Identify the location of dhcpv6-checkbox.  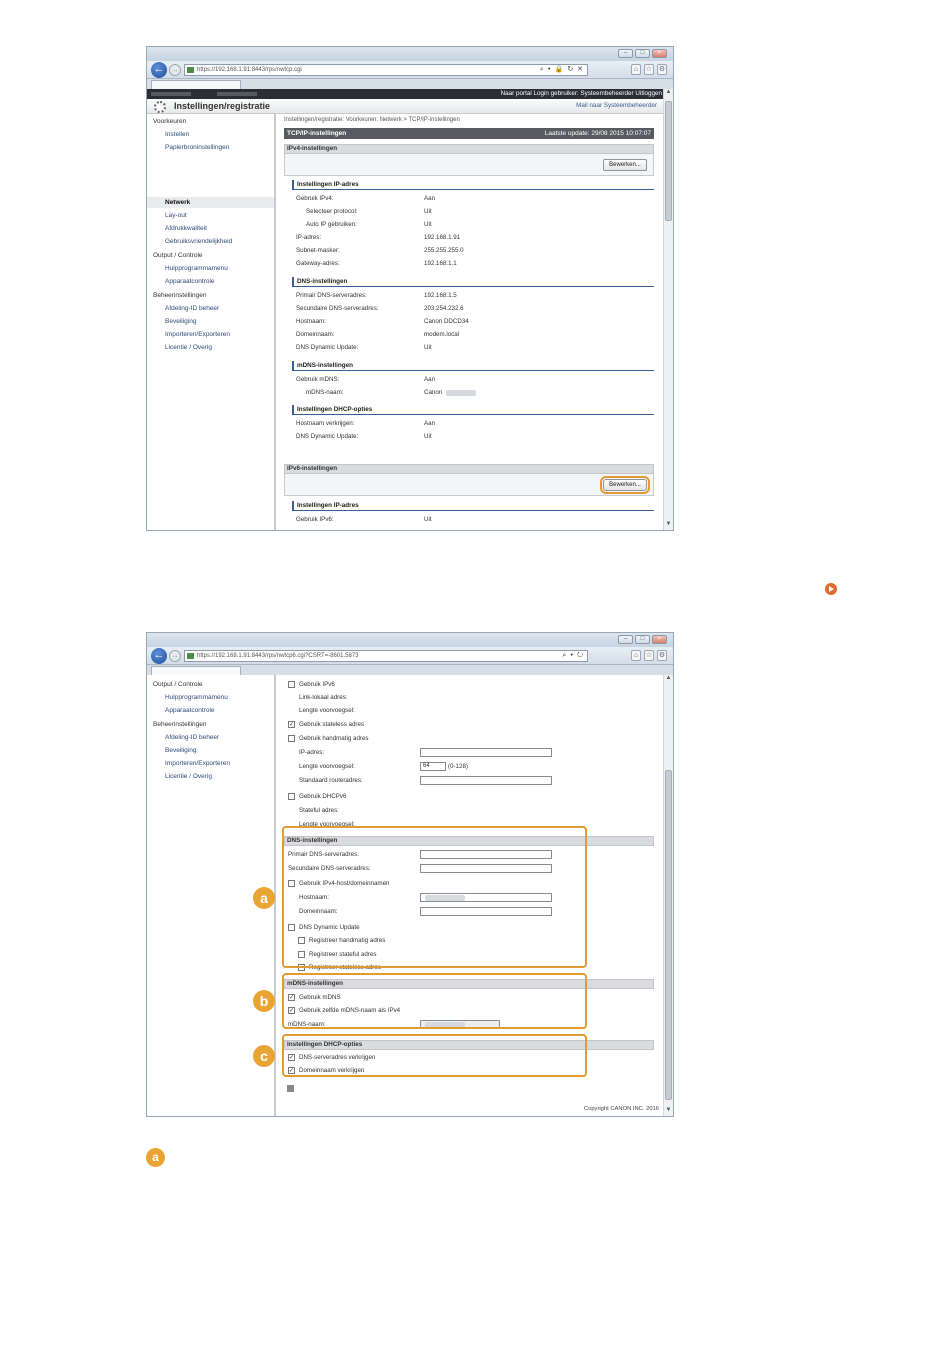
(291, 796).